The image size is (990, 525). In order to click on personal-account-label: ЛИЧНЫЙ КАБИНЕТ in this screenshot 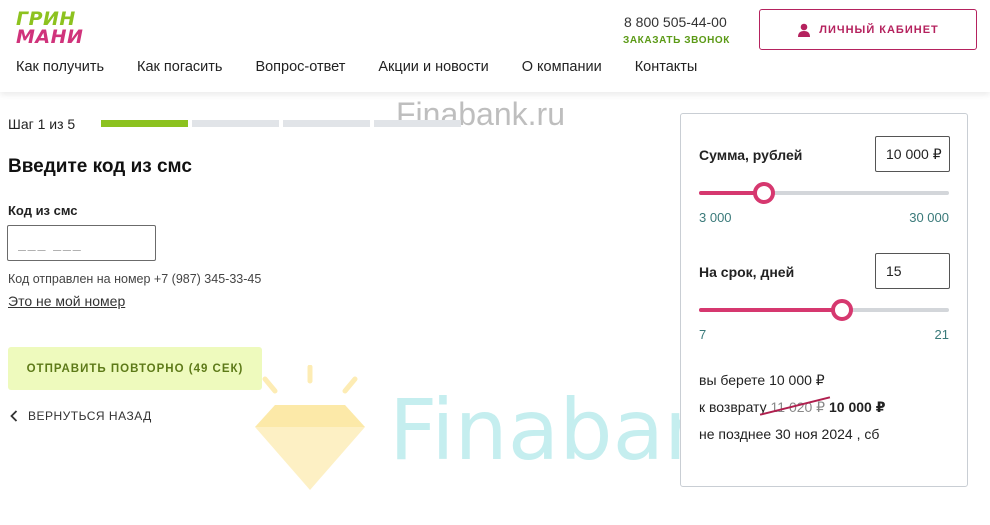, I will do `click(879, 29)`.